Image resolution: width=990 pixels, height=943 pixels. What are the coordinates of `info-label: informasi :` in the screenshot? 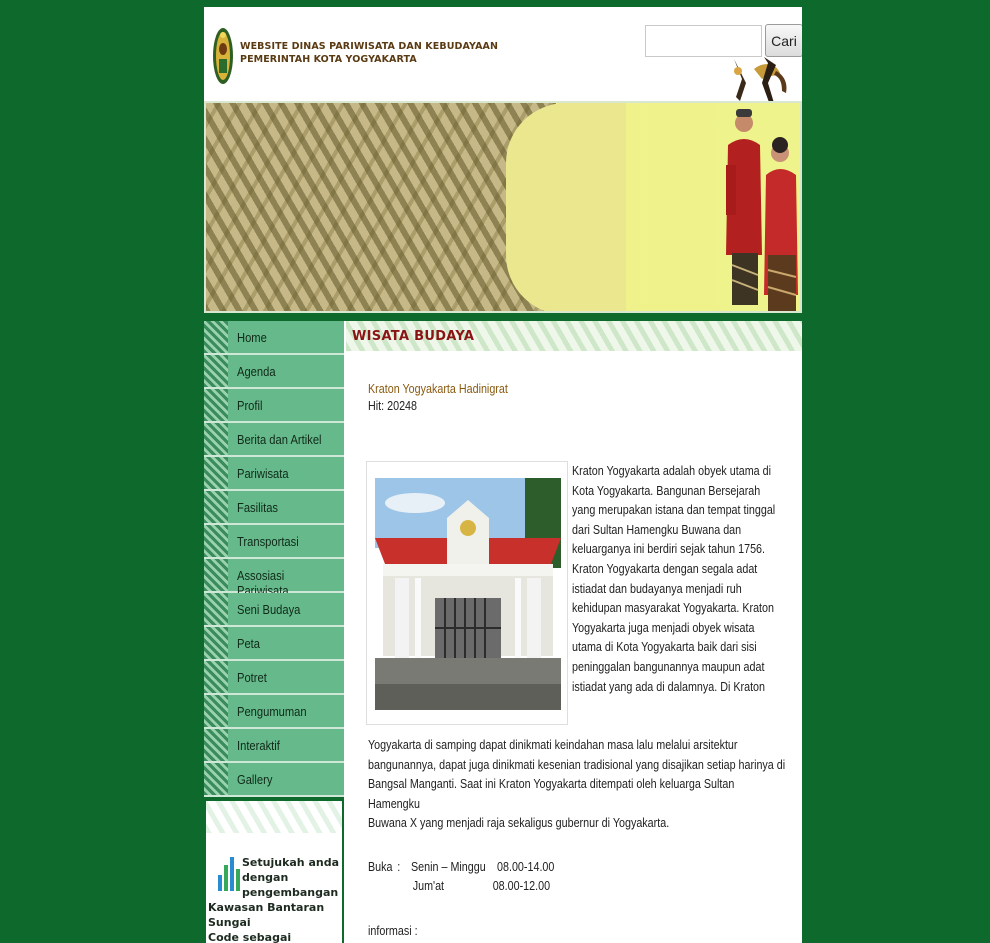 It's located at (393, 931).